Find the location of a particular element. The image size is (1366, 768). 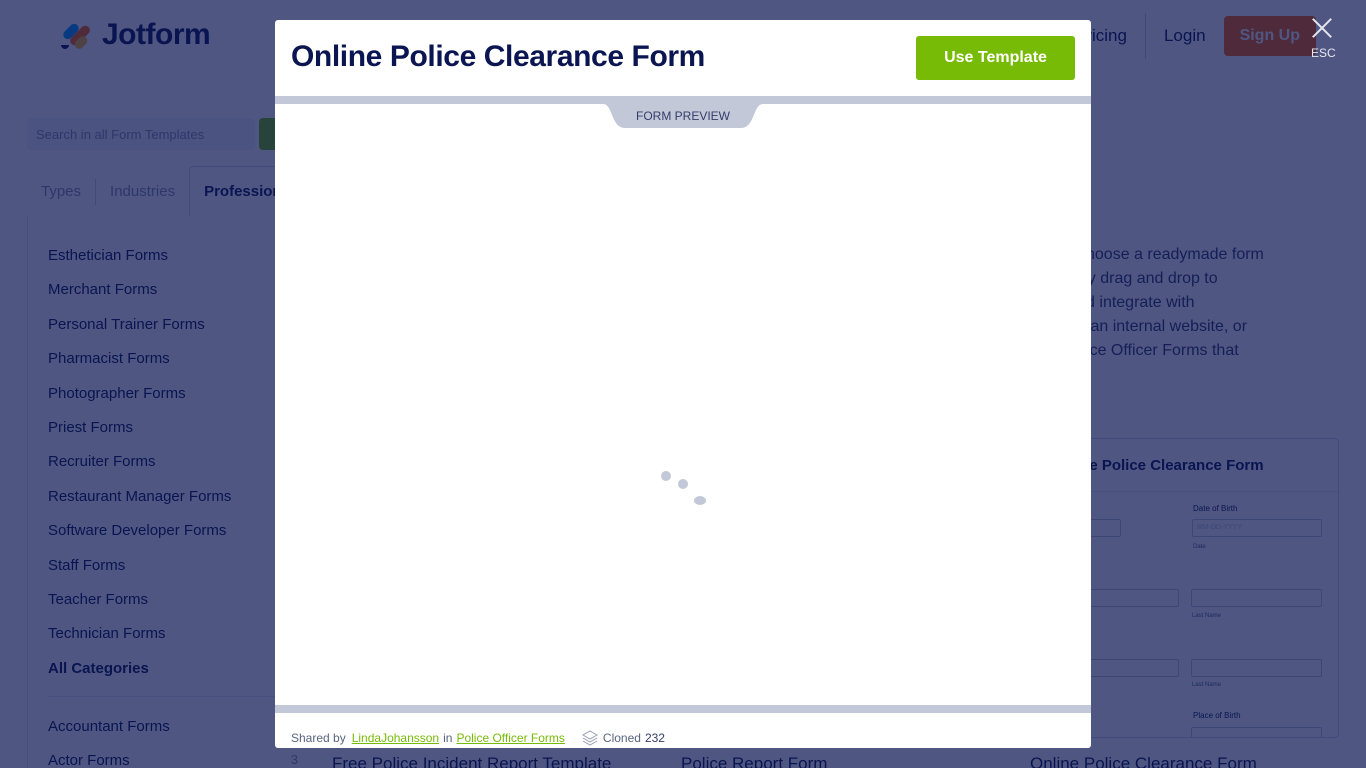

modal-title: Online Police Clearance Form is located at coordinates (498, 56).